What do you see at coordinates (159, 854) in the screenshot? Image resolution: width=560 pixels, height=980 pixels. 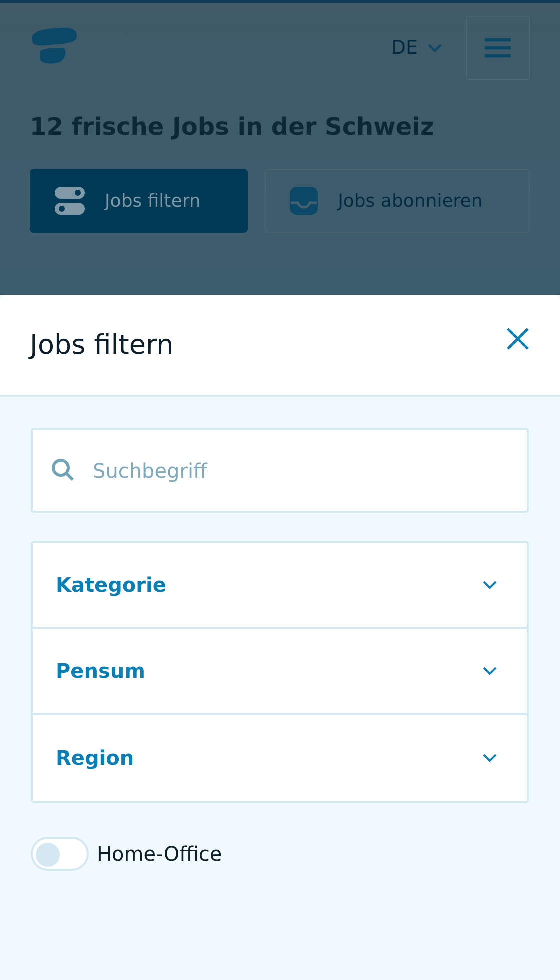 I see `toggle-label: Home-Office` at bounding box center [159, 854].